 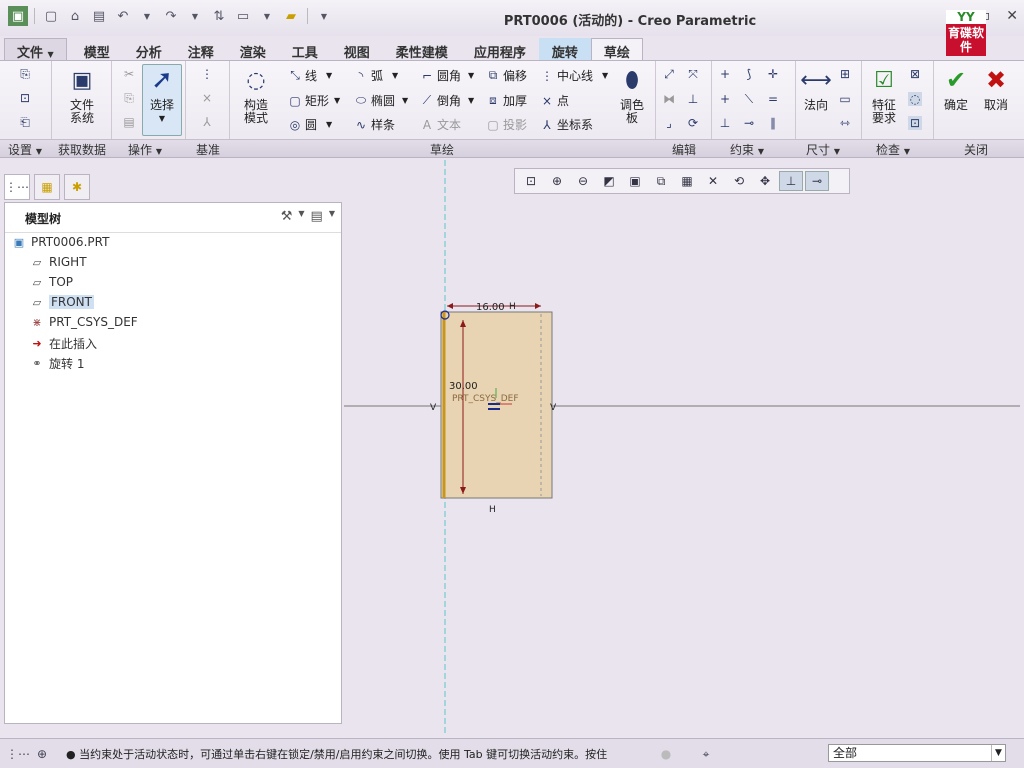 What do you see at coordinates (25, 74) in the screenshot?
I see `sketch-setup-icon: ⎘` at bounding box center [25, 74].